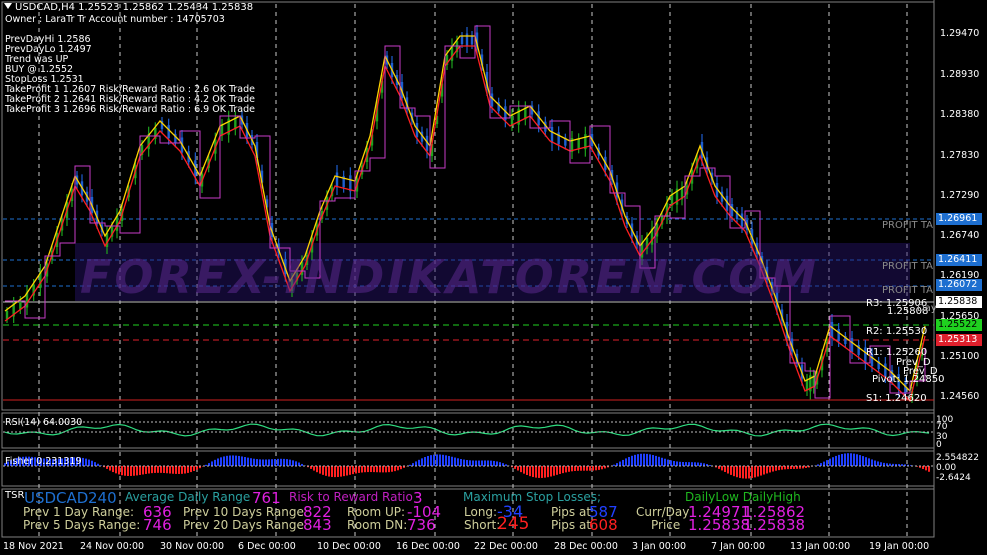 This screenshot has height=555, width=987. What do you see at coordinates (243, 512) in the screenshot?
I see `tsr-prev10-label: Prev 10 Days Range` at bounding box center [243, 512].